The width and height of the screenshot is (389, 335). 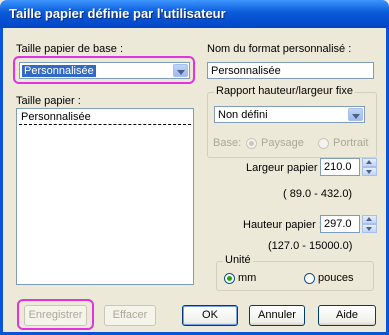 What do you see at coordinates (251, 143) in the screenshot?
I see `landscape-radio` at bounding box center [251, 143].